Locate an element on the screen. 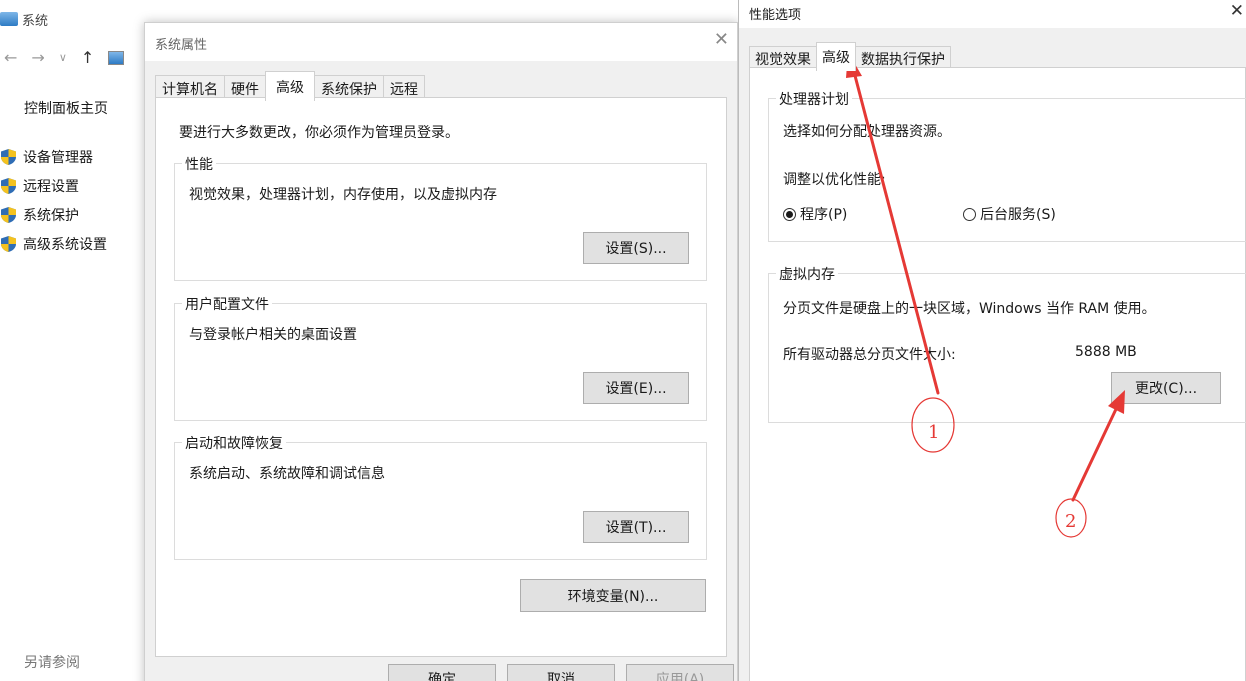  performance-options-titlebar: 性能选项 ✕ is located at coordinates (992, 14).